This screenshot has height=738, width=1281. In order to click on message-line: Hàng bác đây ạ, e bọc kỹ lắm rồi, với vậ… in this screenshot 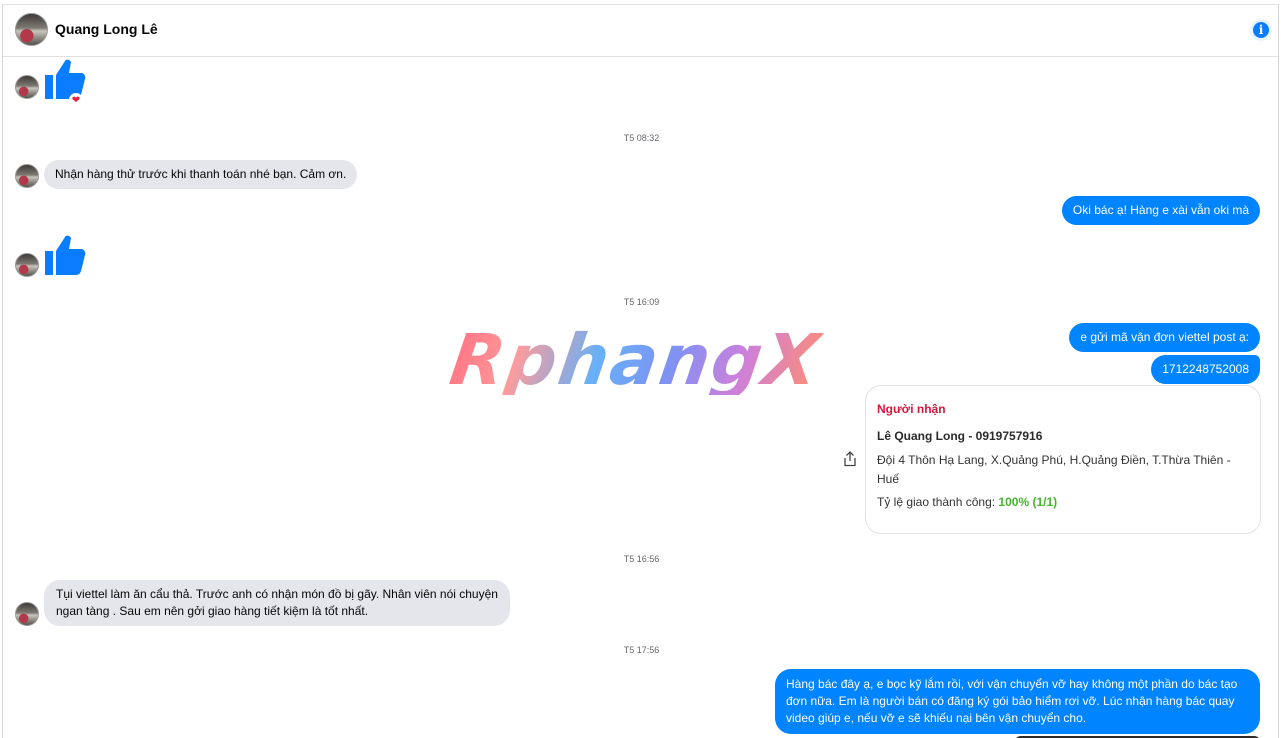, I will do `click(1012, 684)`.